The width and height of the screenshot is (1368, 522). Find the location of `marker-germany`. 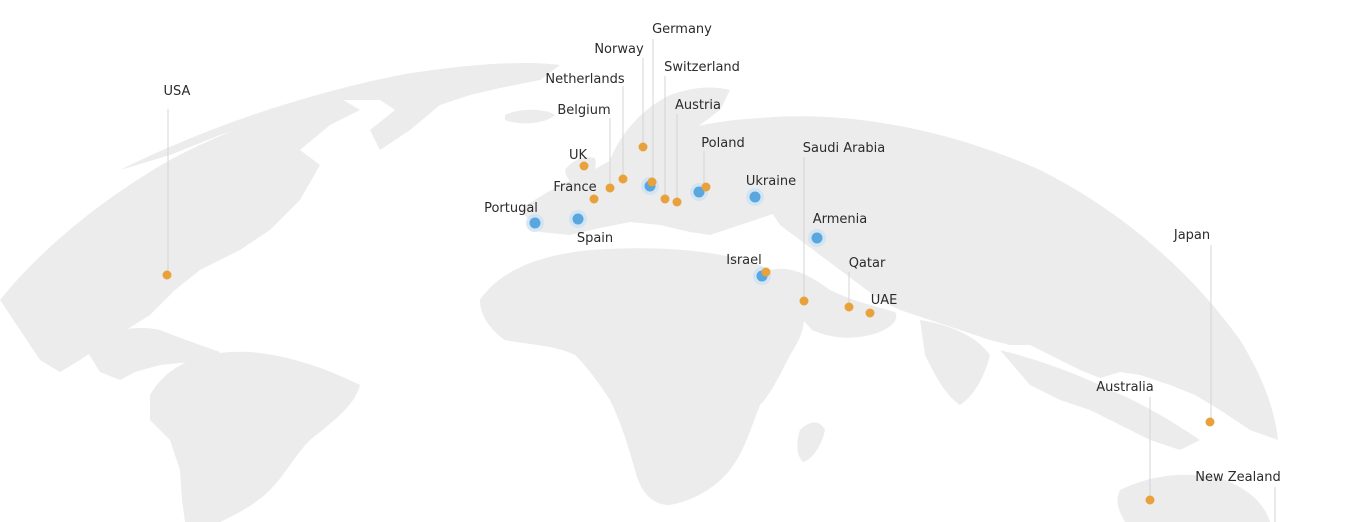

marker-germany is located at coordinates (652, 182).